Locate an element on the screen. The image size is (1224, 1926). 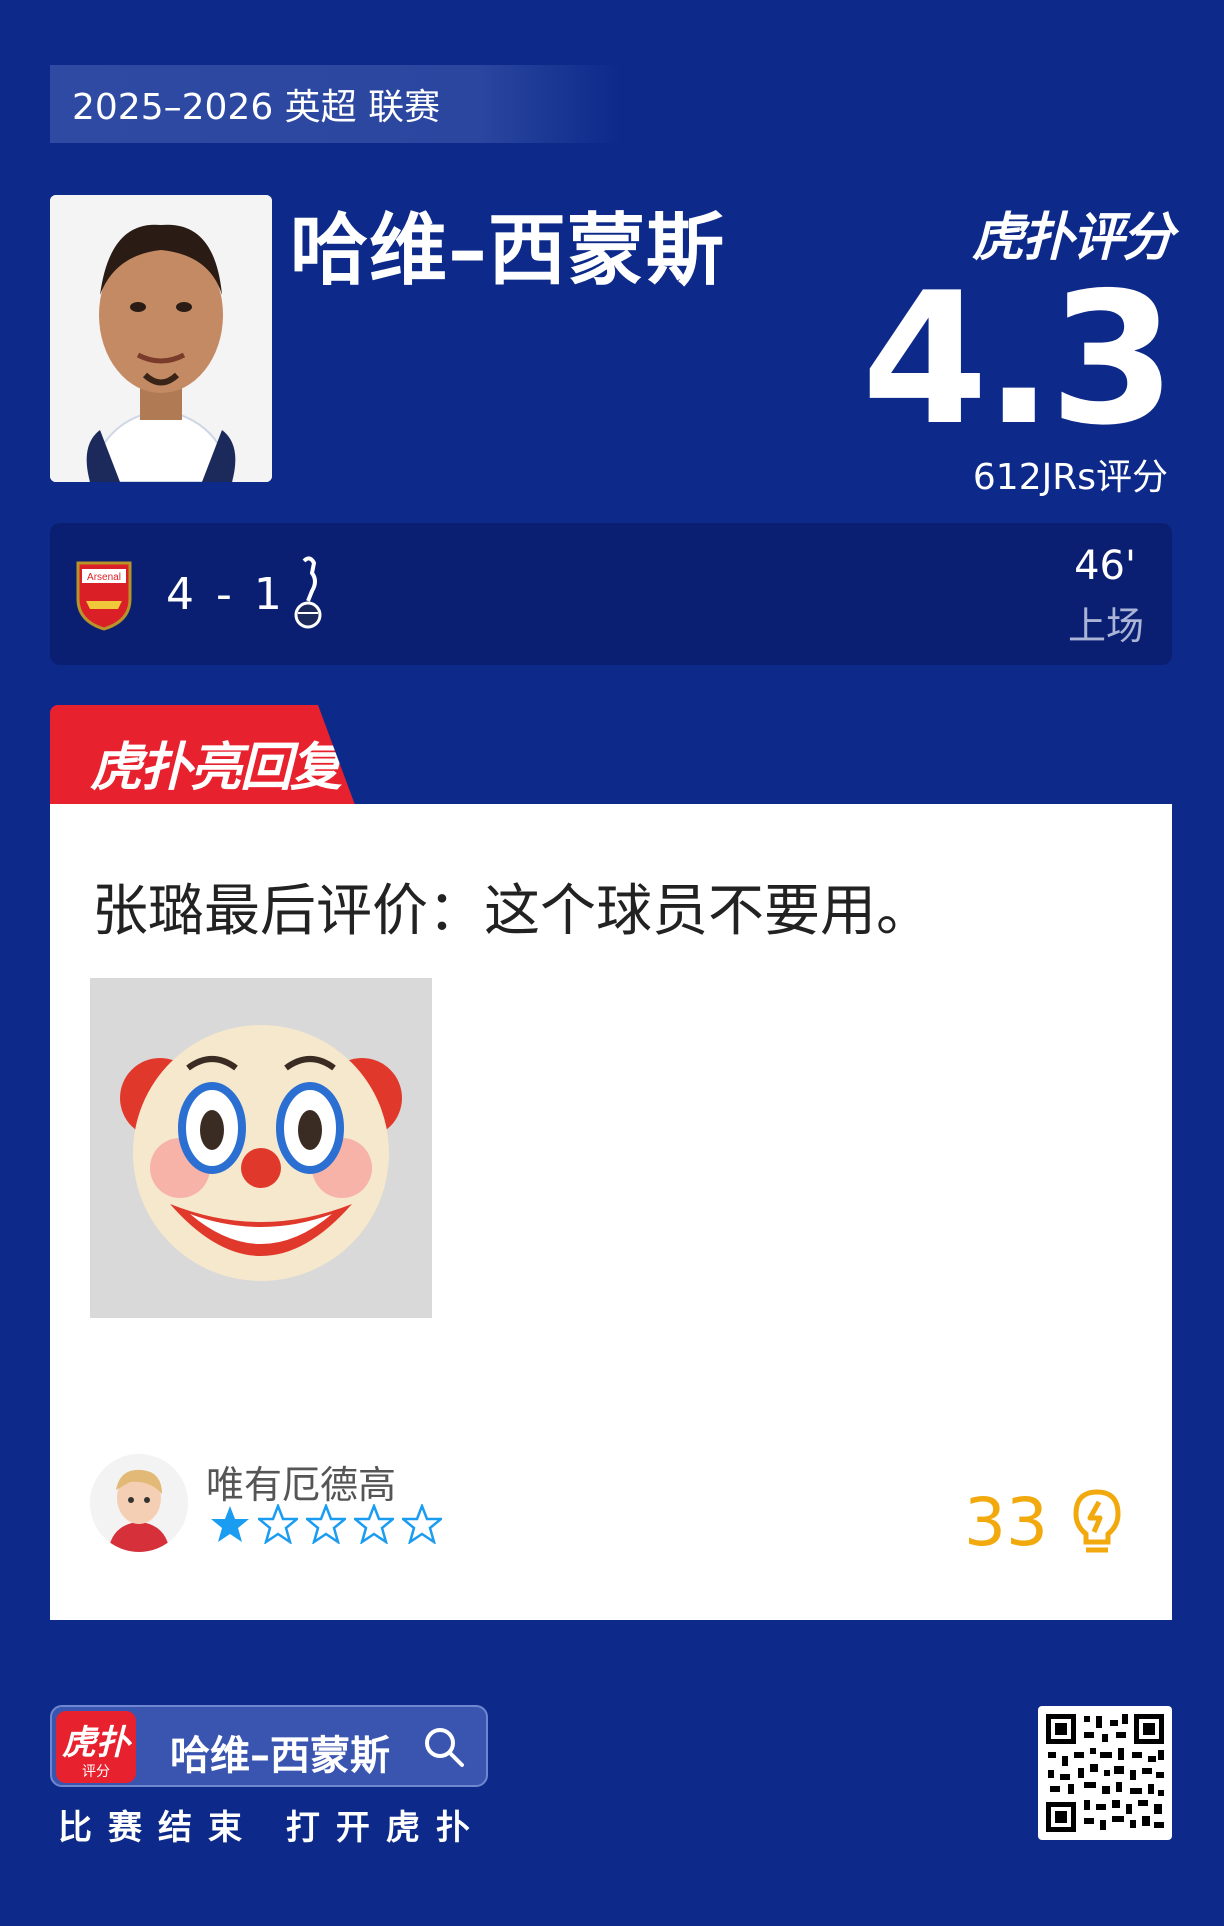
minutes-label: 上场 is located at coordinates (1105, 626).